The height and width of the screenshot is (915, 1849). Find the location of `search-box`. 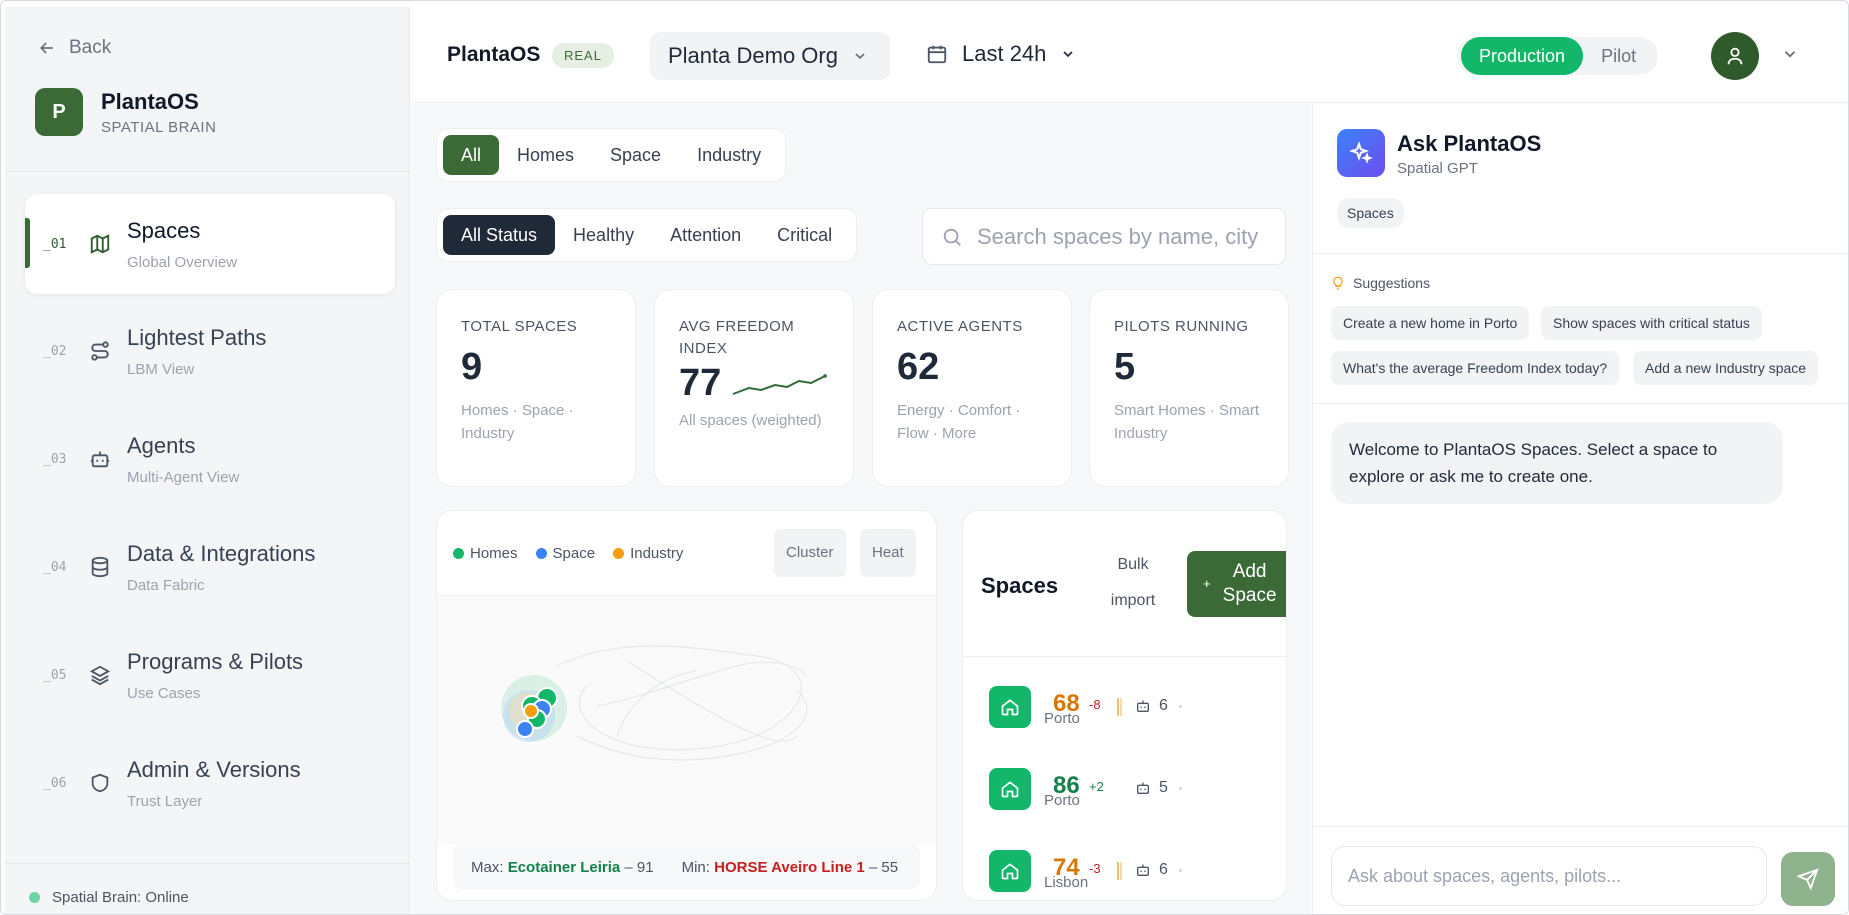

search-box is located at coordinates (1104, 236).